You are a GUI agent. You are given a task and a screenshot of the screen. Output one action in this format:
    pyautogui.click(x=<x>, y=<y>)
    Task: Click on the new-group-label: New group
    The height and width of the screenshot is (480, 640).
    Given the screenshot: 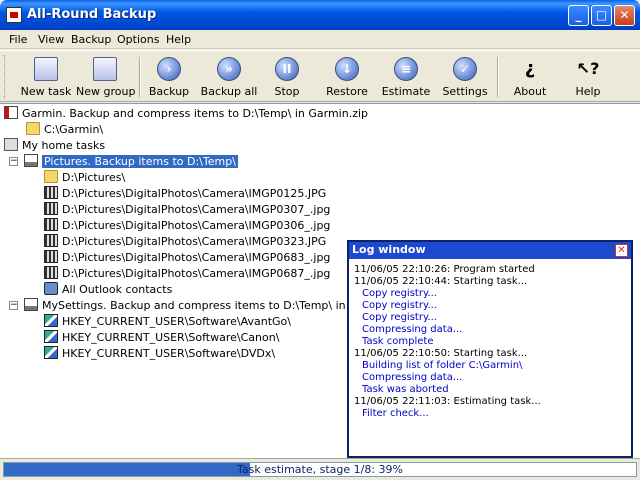 What is the action you would take?
    pyautogui.click(x=106, y=91)
    